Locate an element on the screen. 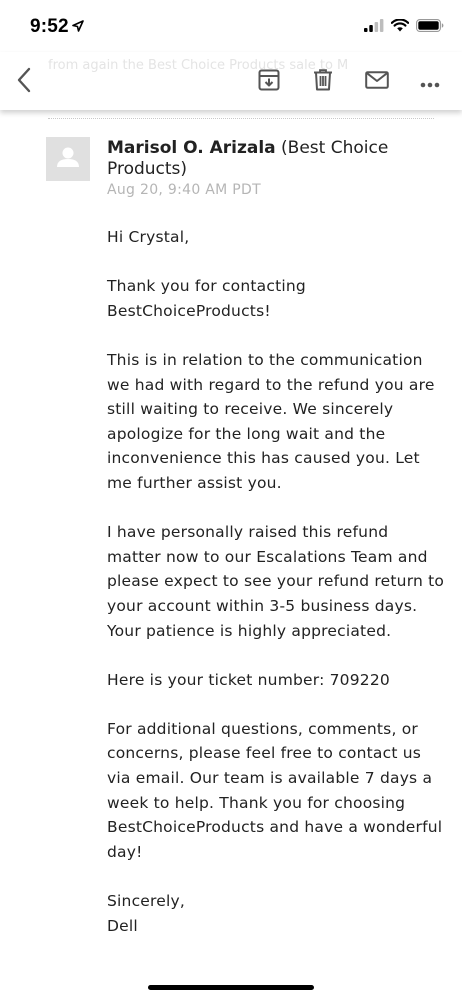 This screenshot has width=462, height=1000. signal-icon is located at coordinates (374, 26).